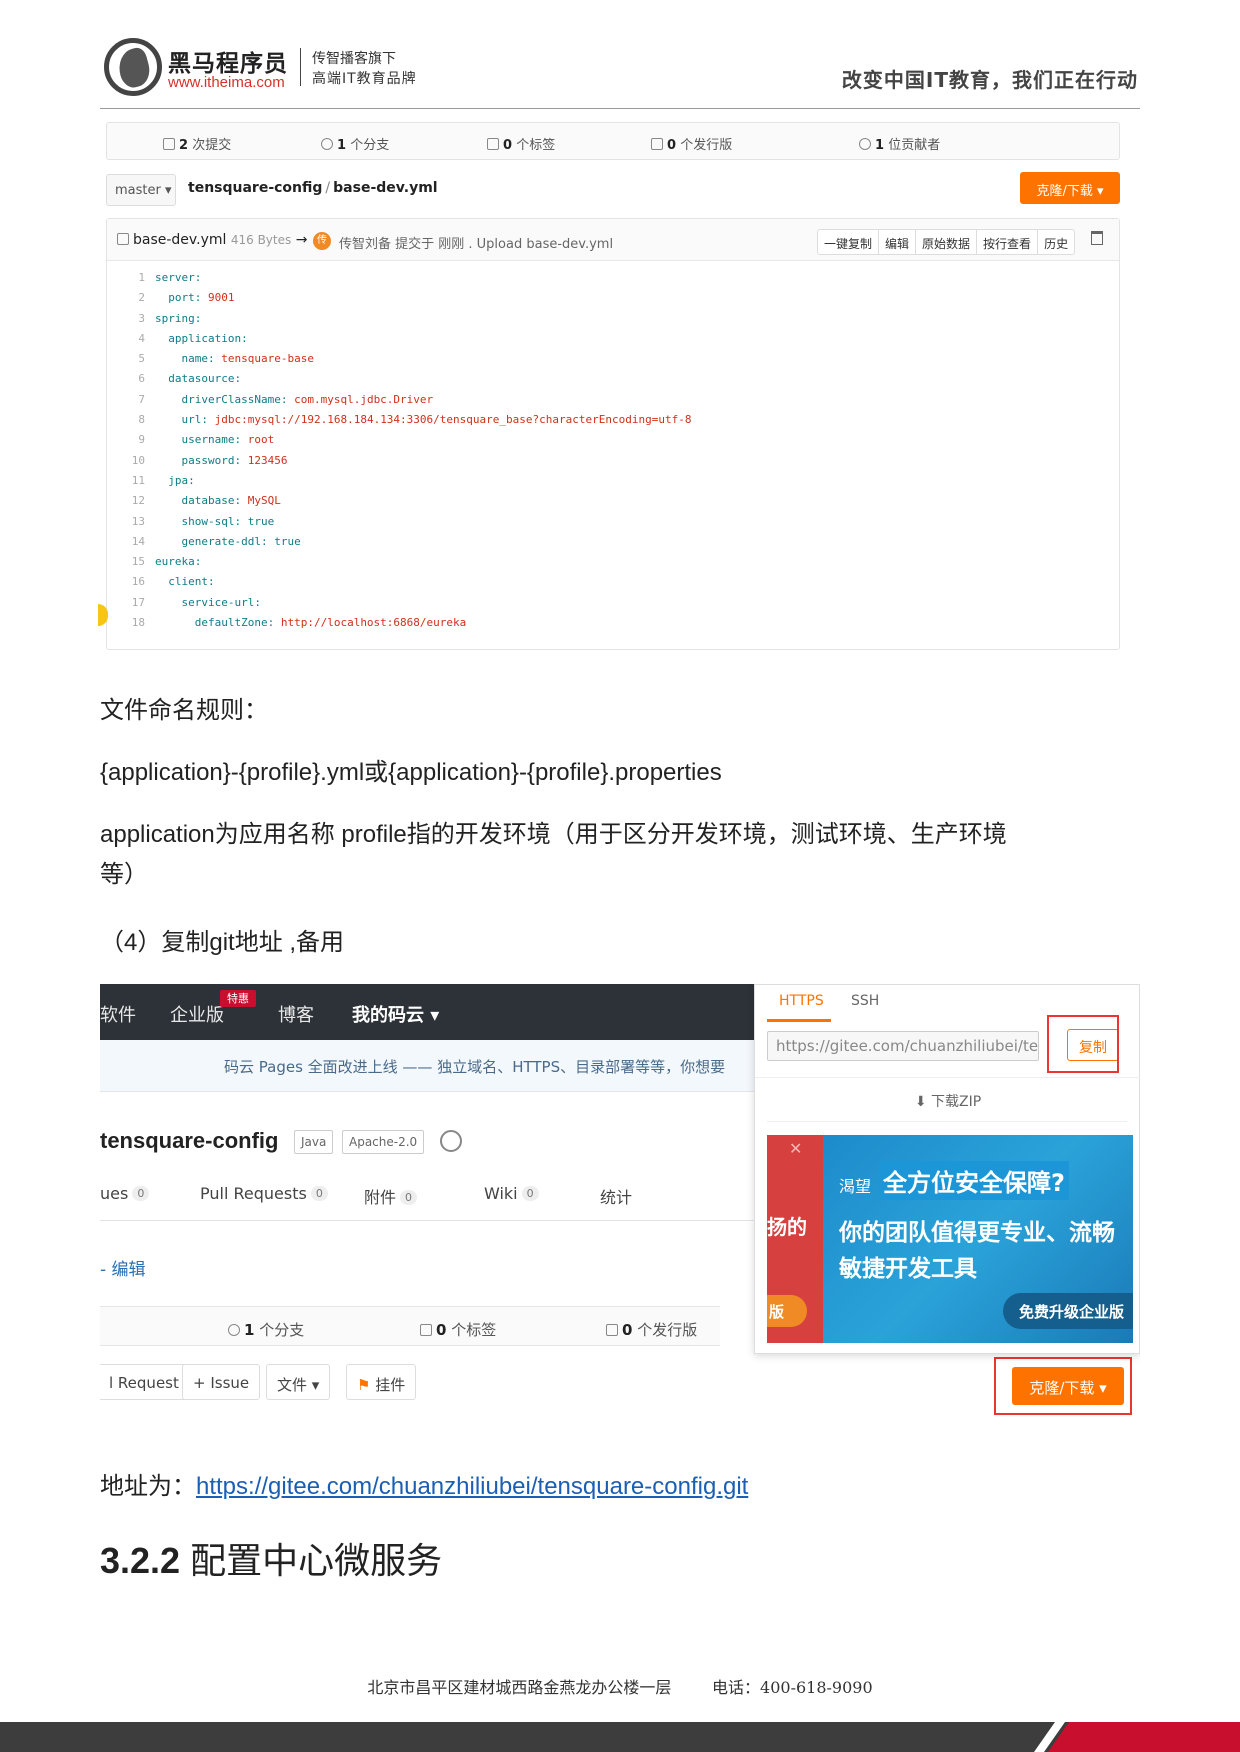 The width and height of the screenshot is (1240, 1752). I want to click on stat-tags: 0 个标签, so click(521, 143).